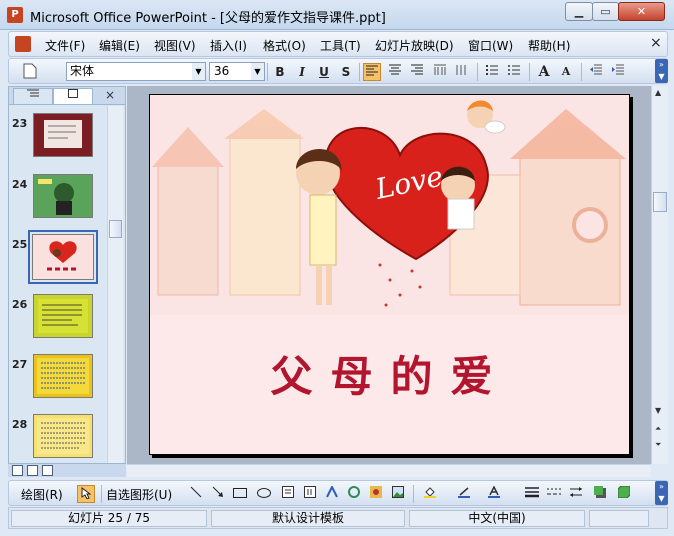  What do you see at coordinates (395, 72) in the screenshot?
I see `align-center-button` at bounding box center [395, 72].